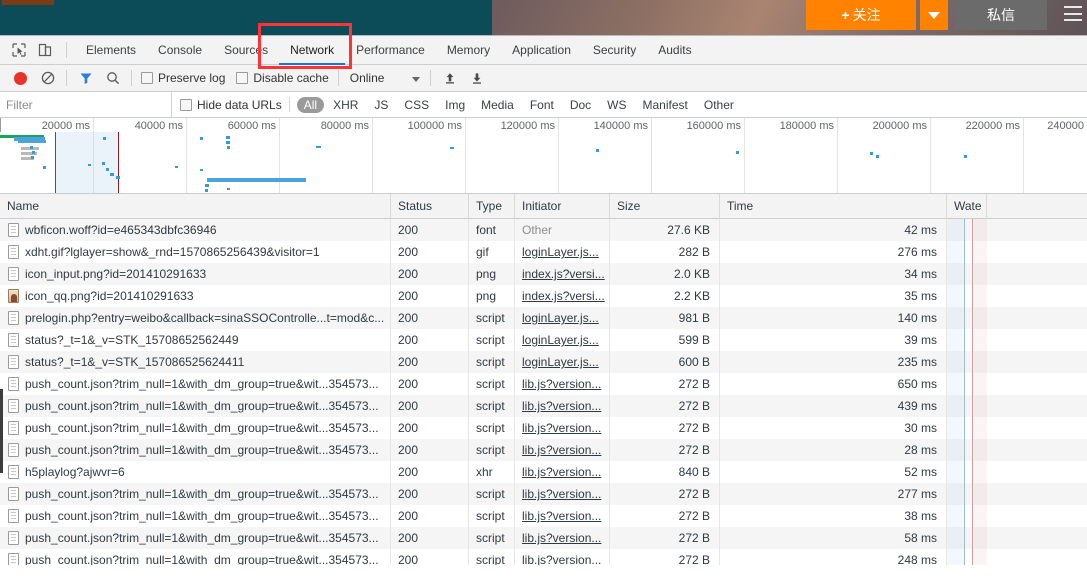 The height and width of the screenshot is (585, 1087). I want to click on clear-button, so click(47, 78).